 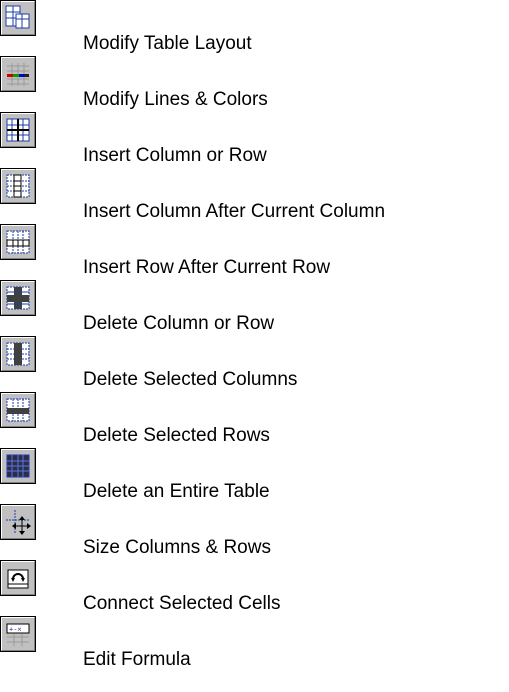 I want to click on command-row-insert-column-or-row: Insert Column or Row, so click(x=254, y=140).